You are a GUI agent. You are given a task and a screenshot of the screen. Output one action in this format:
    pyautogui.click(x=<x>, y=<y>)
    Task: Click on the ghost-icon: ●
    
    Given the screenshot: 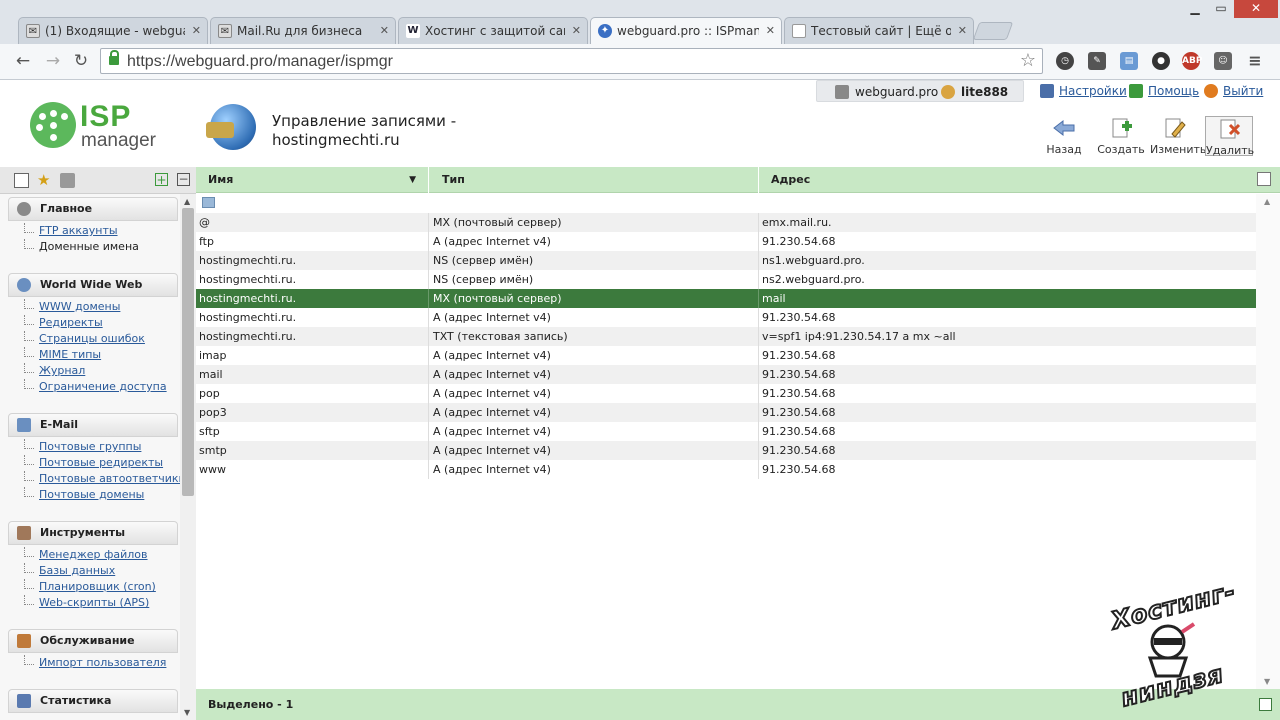 What is the action you would take?
    pyautogui.click(x=1161, y=61)
    